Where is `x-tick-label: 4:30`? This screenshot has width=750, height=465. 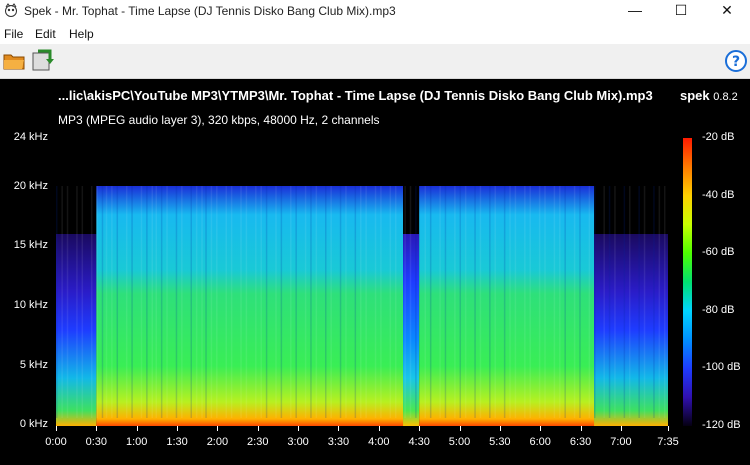 x-tick-label: 4:30 is located at coordinates (419, 442).